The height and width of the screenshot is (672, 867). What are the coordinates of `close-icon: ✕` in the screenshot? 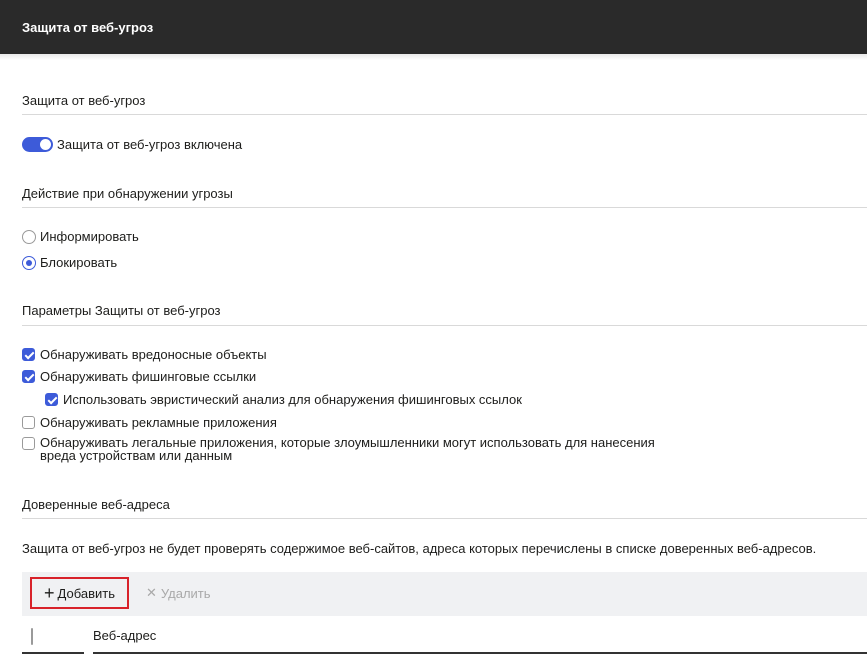 It's located at (151, 592).